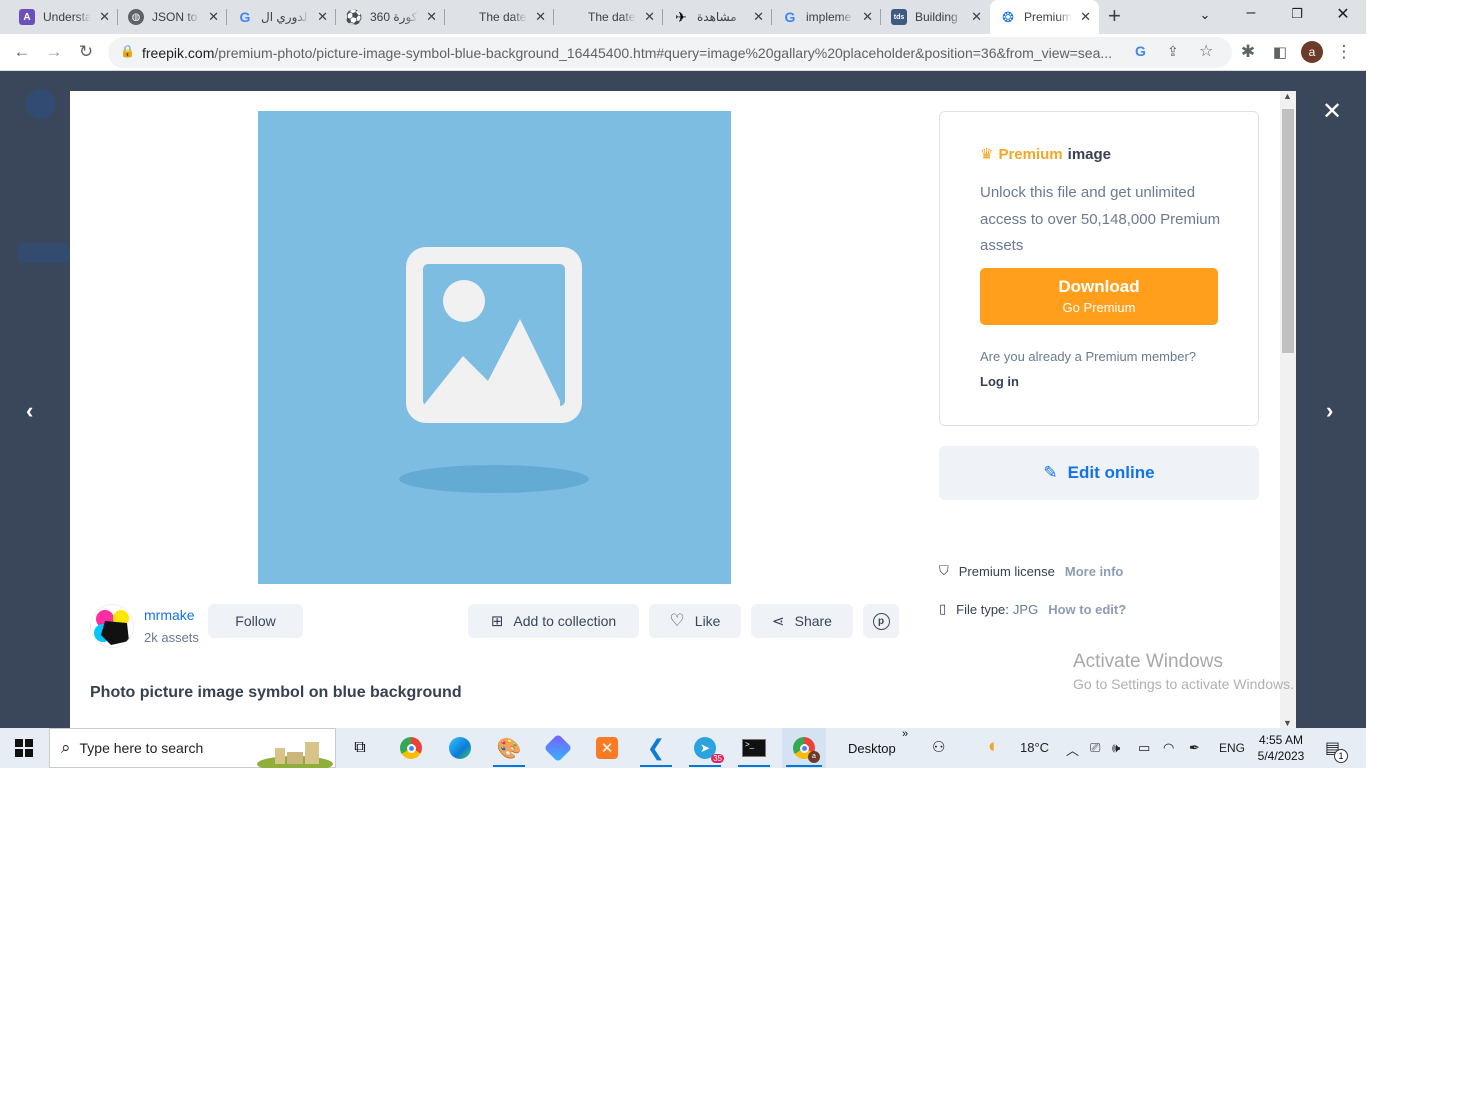 Image resolution: width=1476 pixels, height=1116 pixels. Describe the element at coordinates (1343, 14) in the screenshot. I see `window-close-icon: ✕` at that location.